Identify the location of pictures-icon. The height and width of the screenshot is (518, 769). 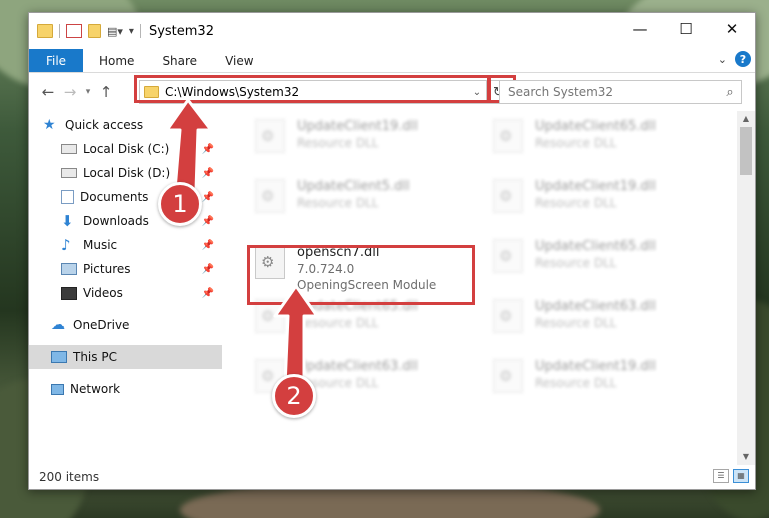
(69, 269).